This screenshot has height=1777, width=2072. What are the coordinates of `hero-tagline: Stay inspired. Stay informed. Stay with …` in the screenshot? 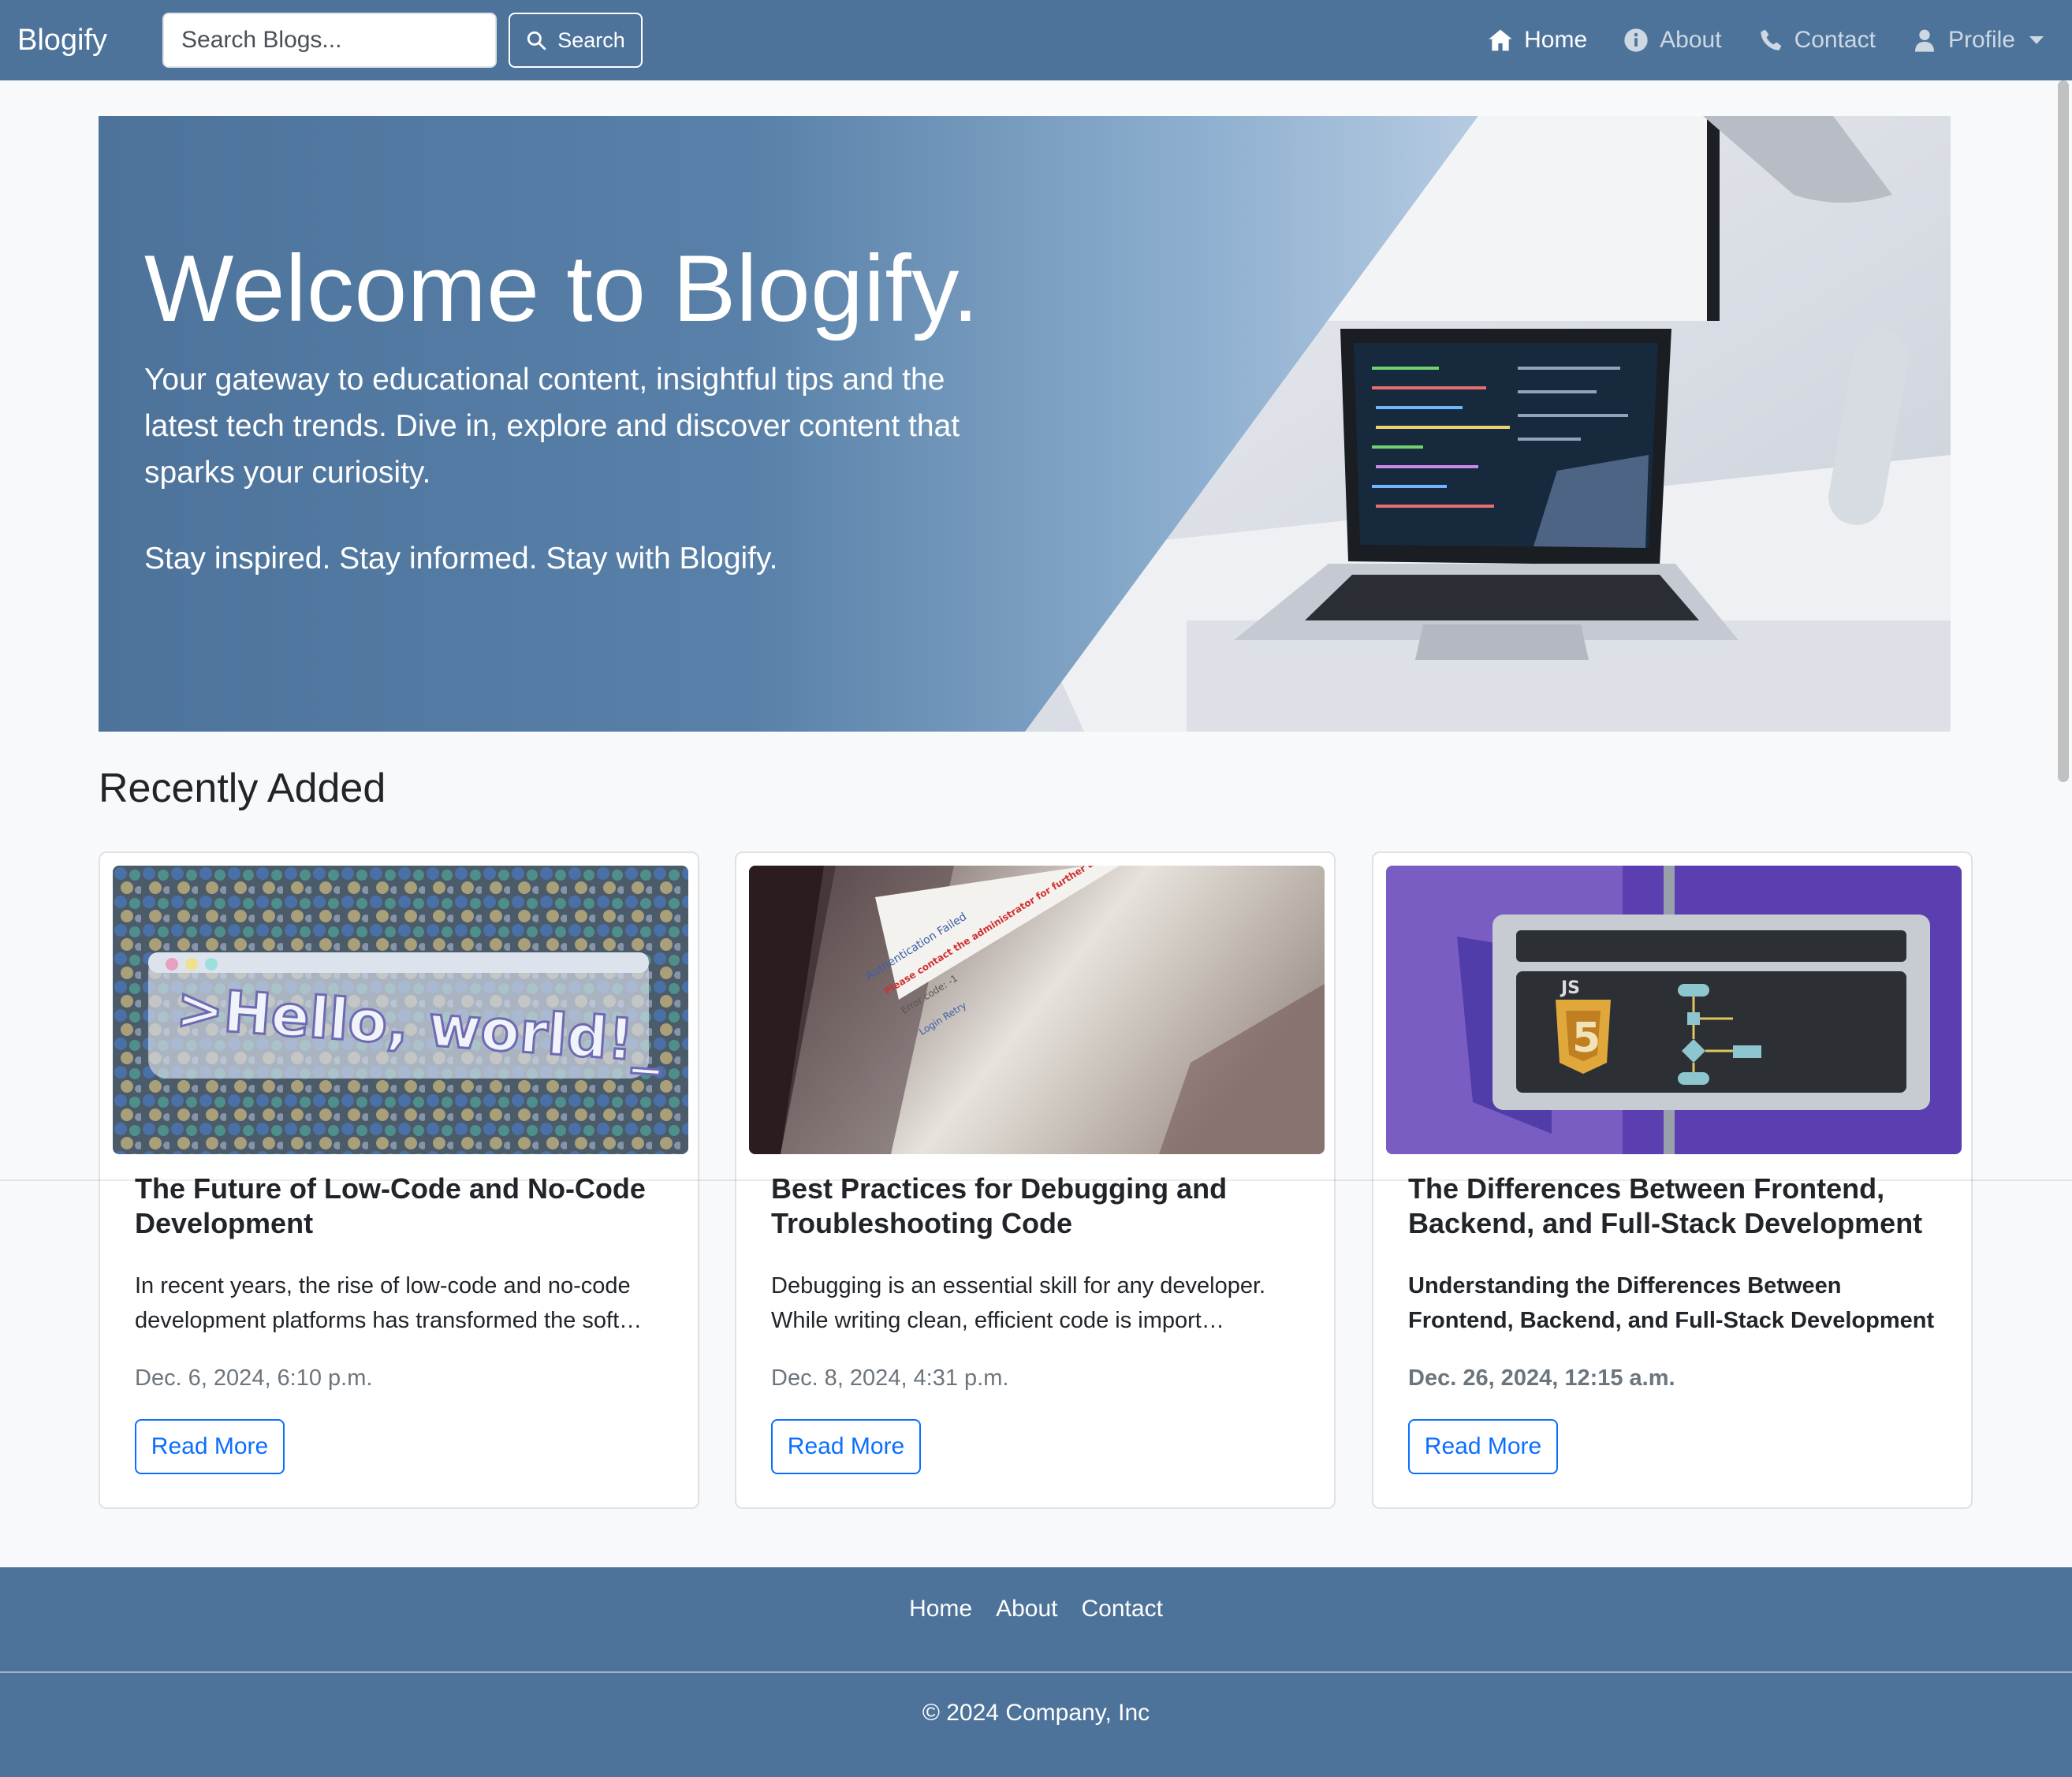 It's located at (461, 559).